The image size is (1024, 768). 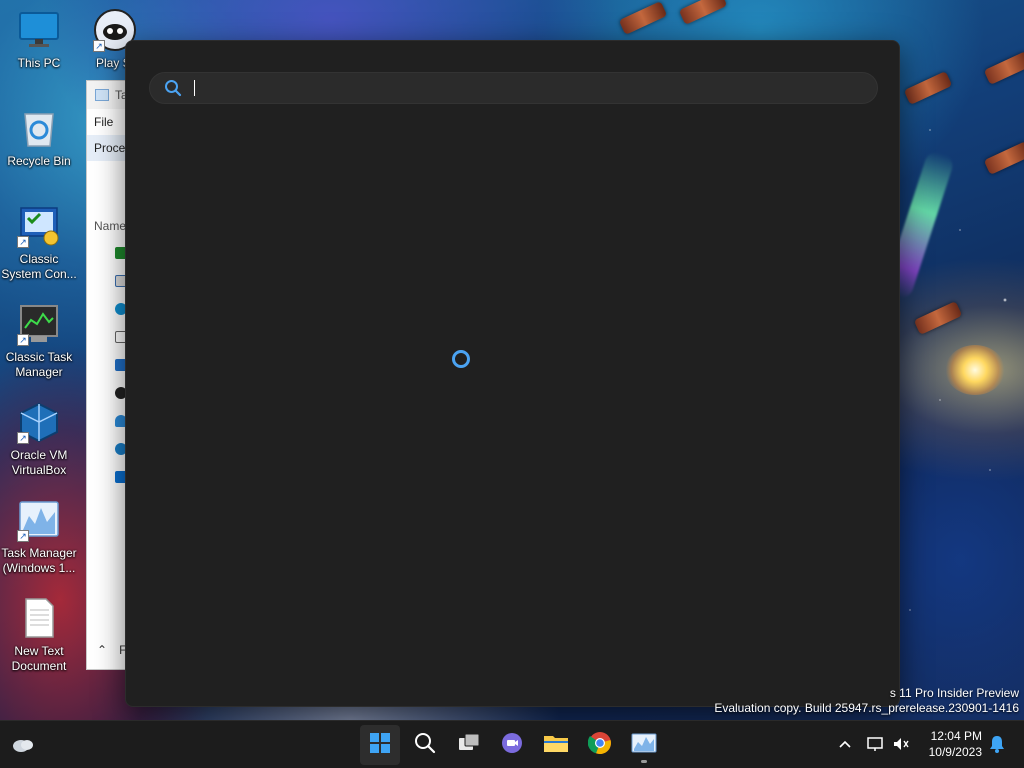 What do you see at coordinates (955, 744) in the screenshot?
I see `system-clock: 12:04 PM 10/9/2023` at bounding box center [955, 744].